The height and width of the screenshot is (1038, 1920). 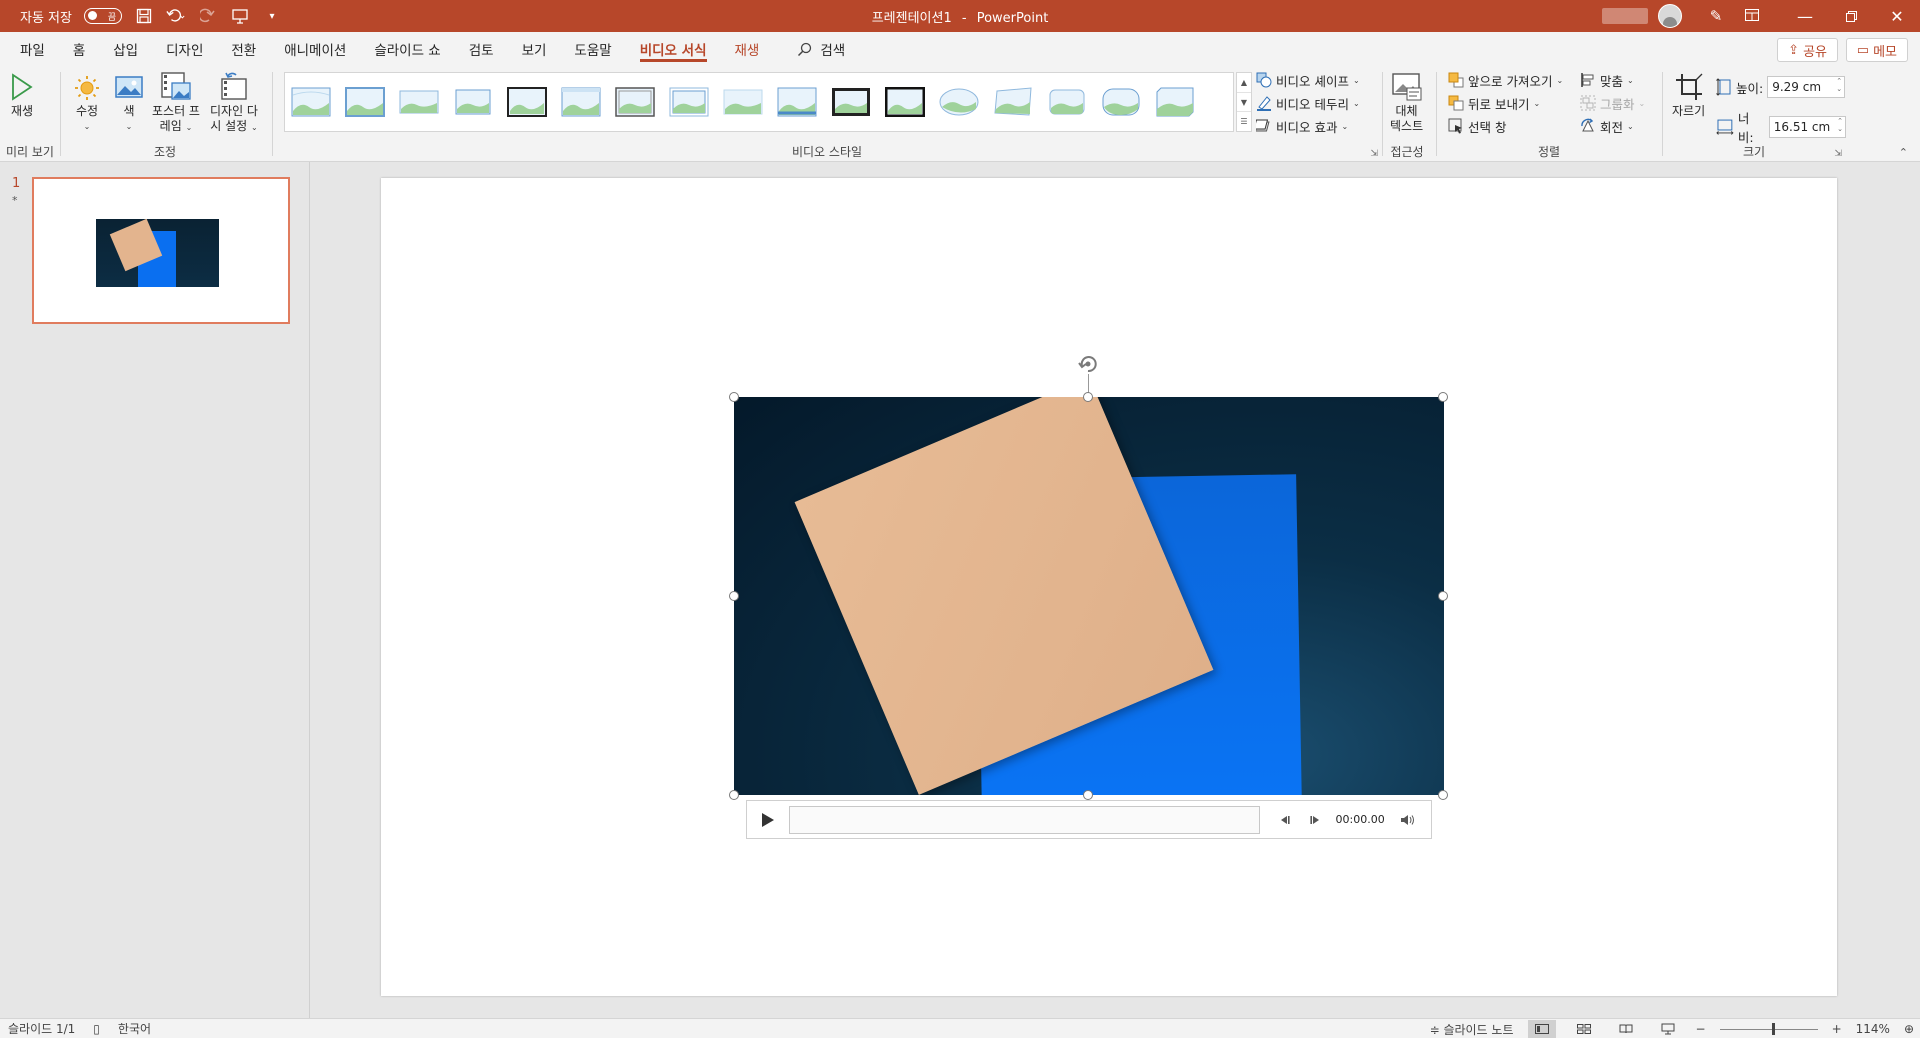 What do you see at coordinates (1625, 16) in the screenshot?
I see `account-name` at bounding box center [1625, 16].